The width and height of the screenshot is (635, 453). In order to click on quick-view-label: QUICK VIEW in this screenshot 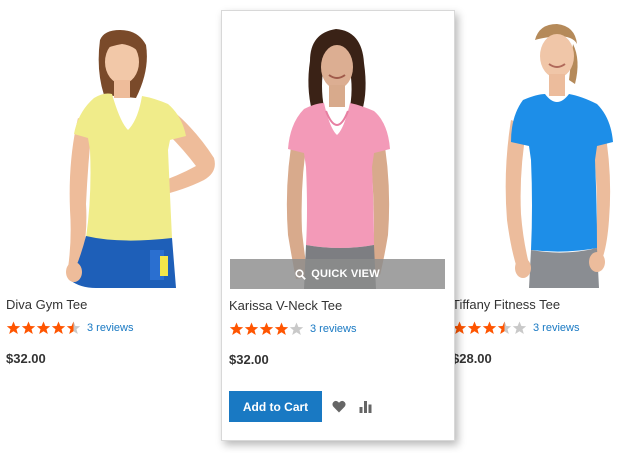, I will do `click(345, 274)`.